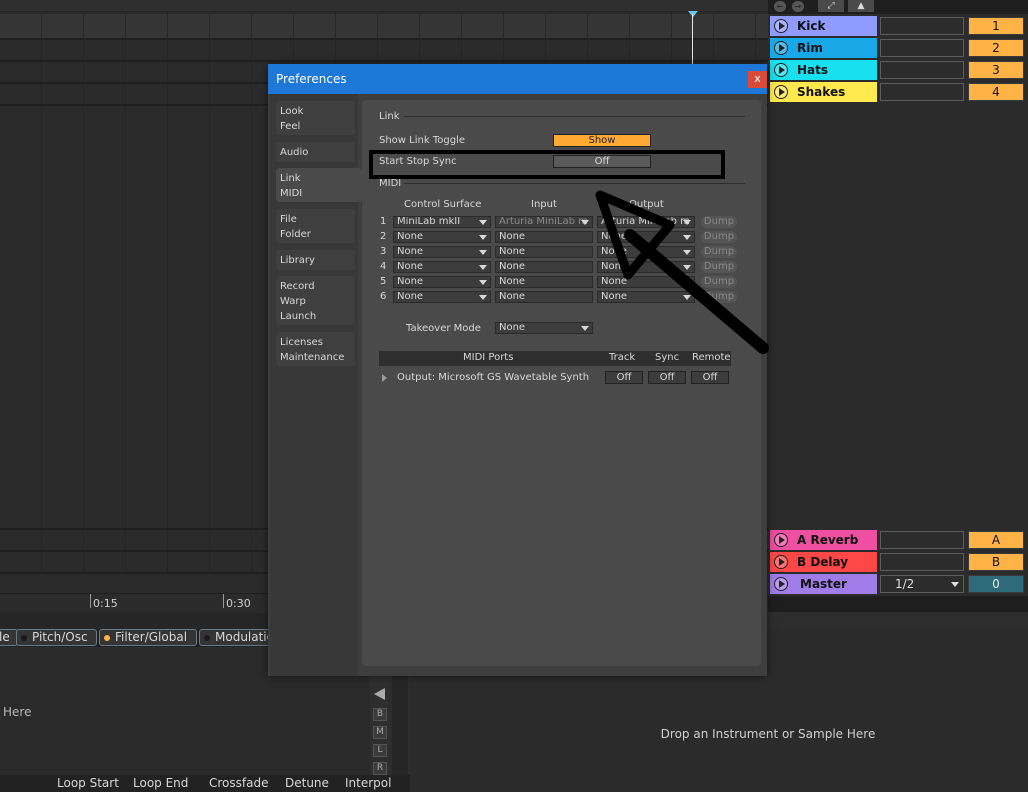 The width and height of the screenshot is (1028, 792). Describe the element at coordinates (319, 185) in the screenshot. I see `pref-tab-link-midi: Link MIDI` at that location.